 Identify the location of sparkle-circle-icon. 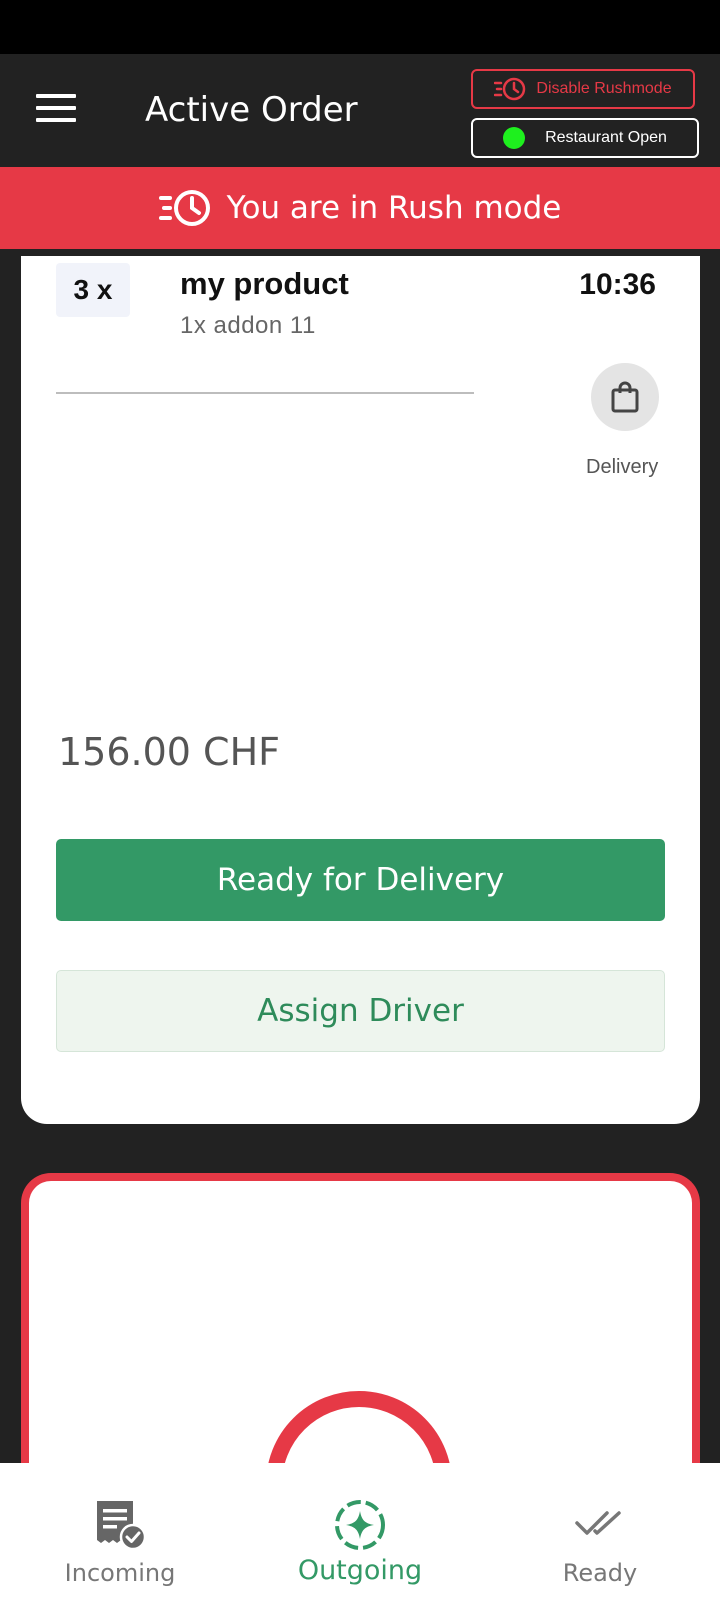
(360, 1525).